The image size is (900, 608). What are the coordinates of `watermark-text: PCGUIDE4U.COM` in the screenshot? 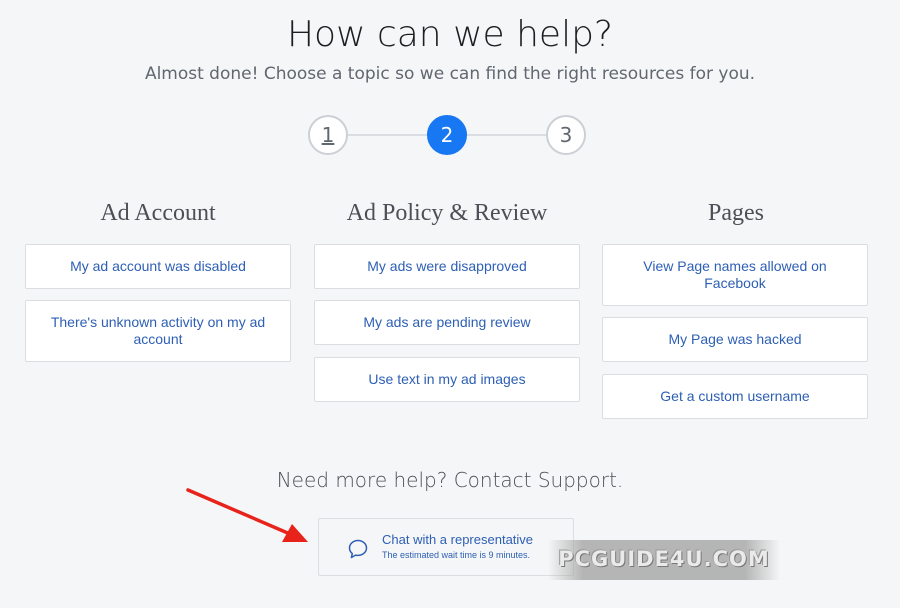 It's located at (664, 559).